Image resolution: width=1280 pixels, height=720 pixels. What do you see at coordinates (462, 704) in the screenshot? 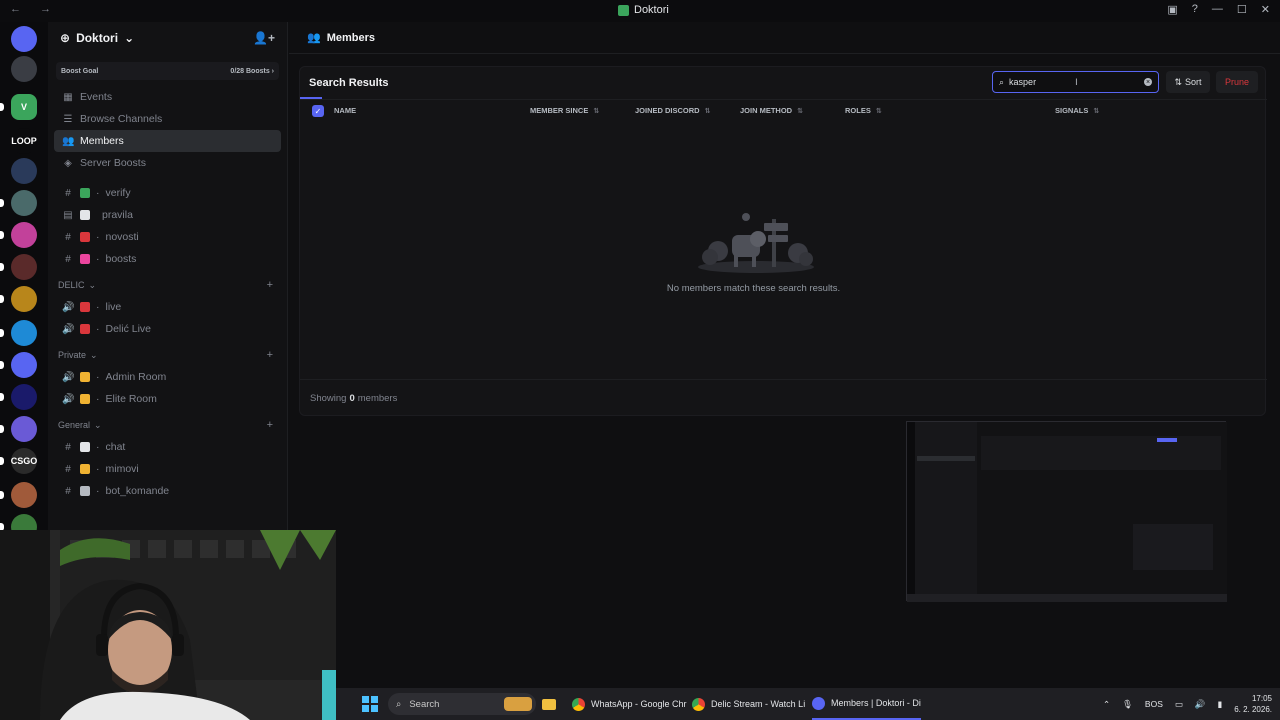
I see `taskbar-search: ⌕ Search` at bounding box center [462, 704].